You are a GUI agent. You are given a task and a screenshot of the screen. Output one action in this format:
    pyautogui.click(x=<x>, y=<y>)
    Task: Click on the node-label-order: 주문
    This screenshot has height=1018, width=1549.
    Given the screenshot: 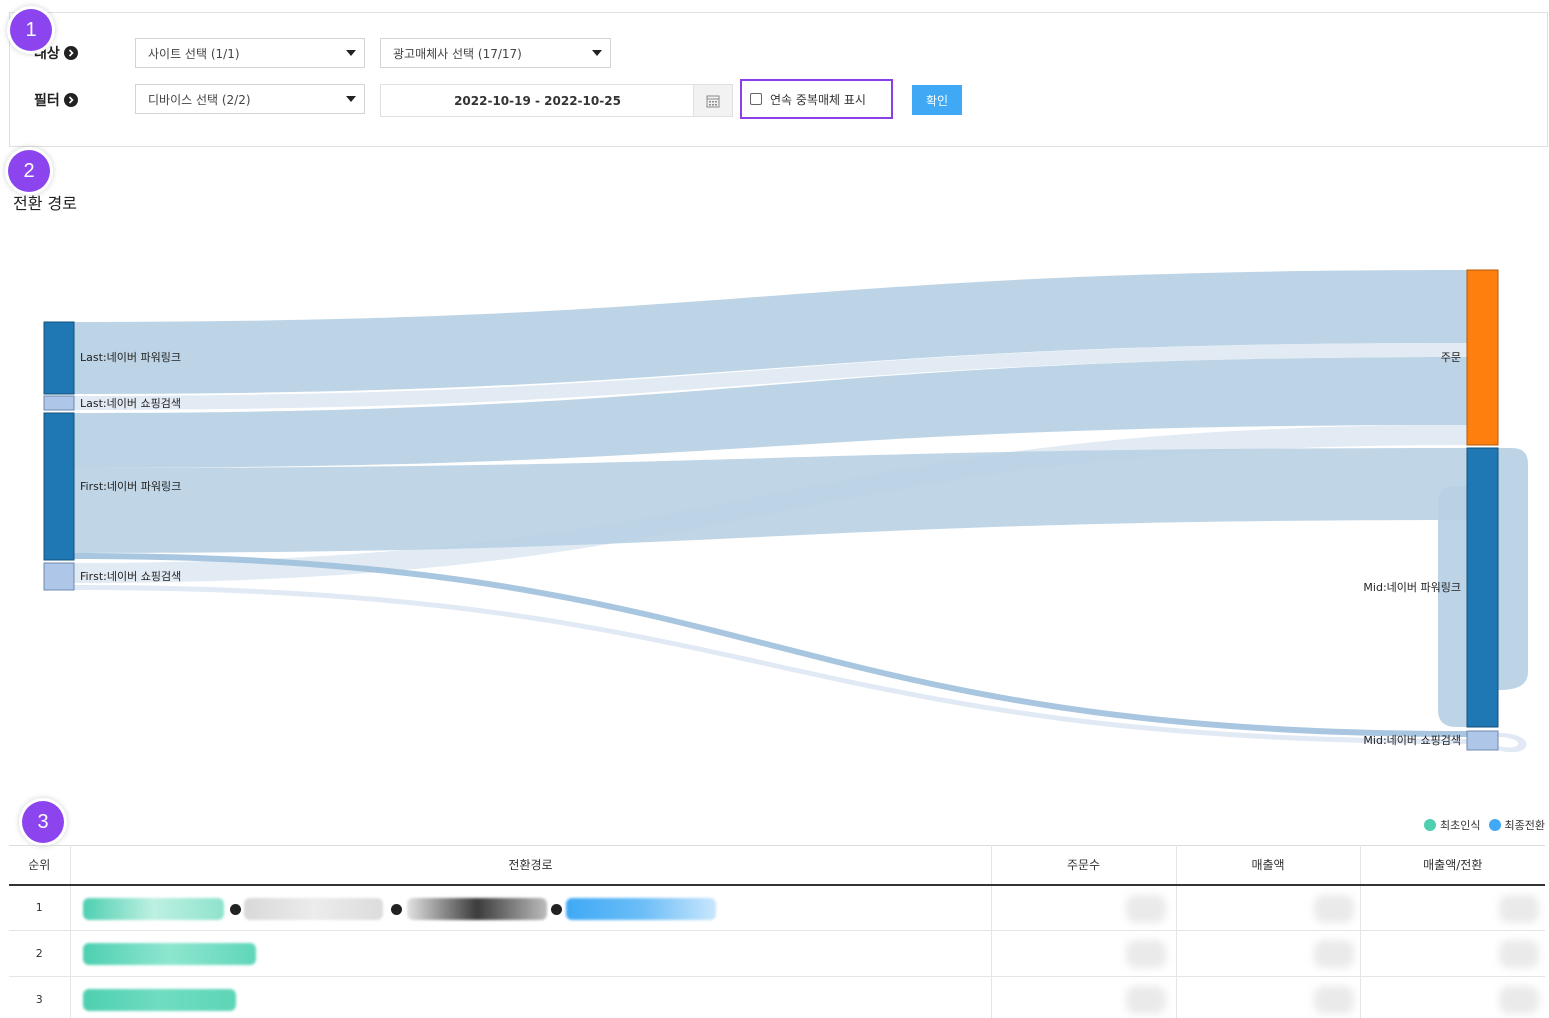 What is the action you would take?
    pyautogui.click(x=1451, y=357)
    